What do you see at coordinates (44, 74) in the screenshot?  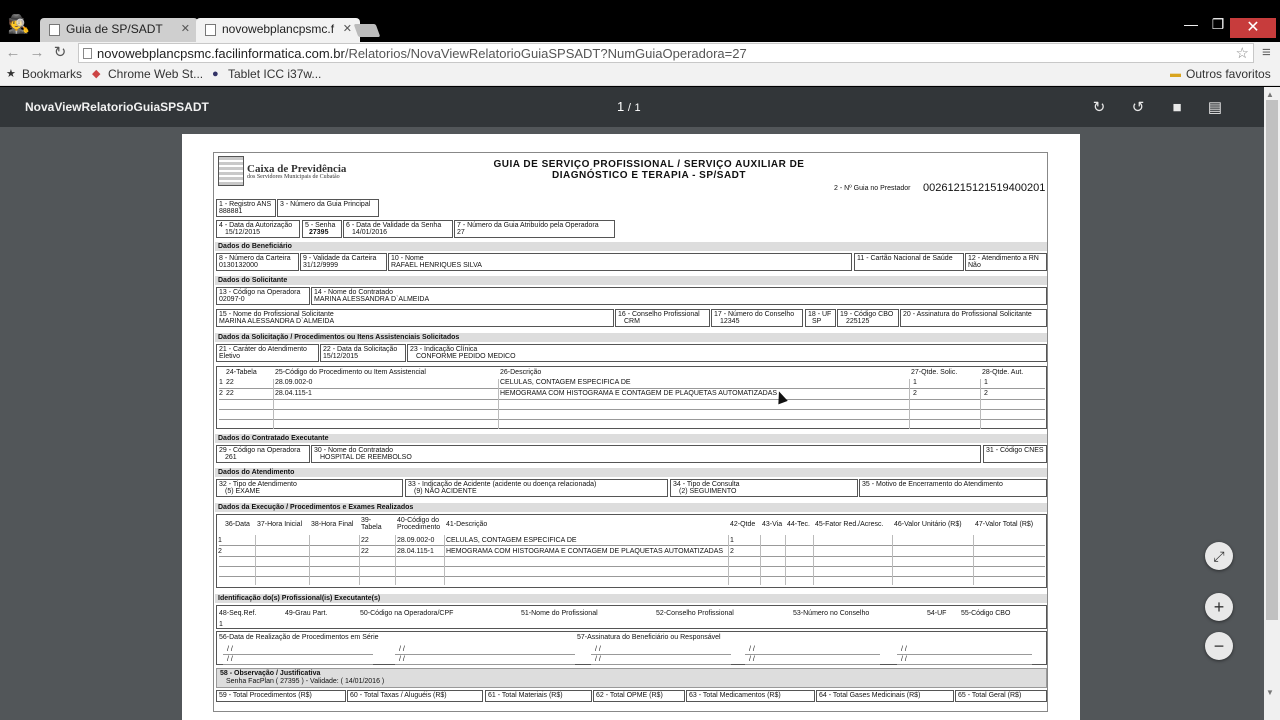 I see `bookmarks-item: ★ Bookmarks` at bounding box center [44, 74].